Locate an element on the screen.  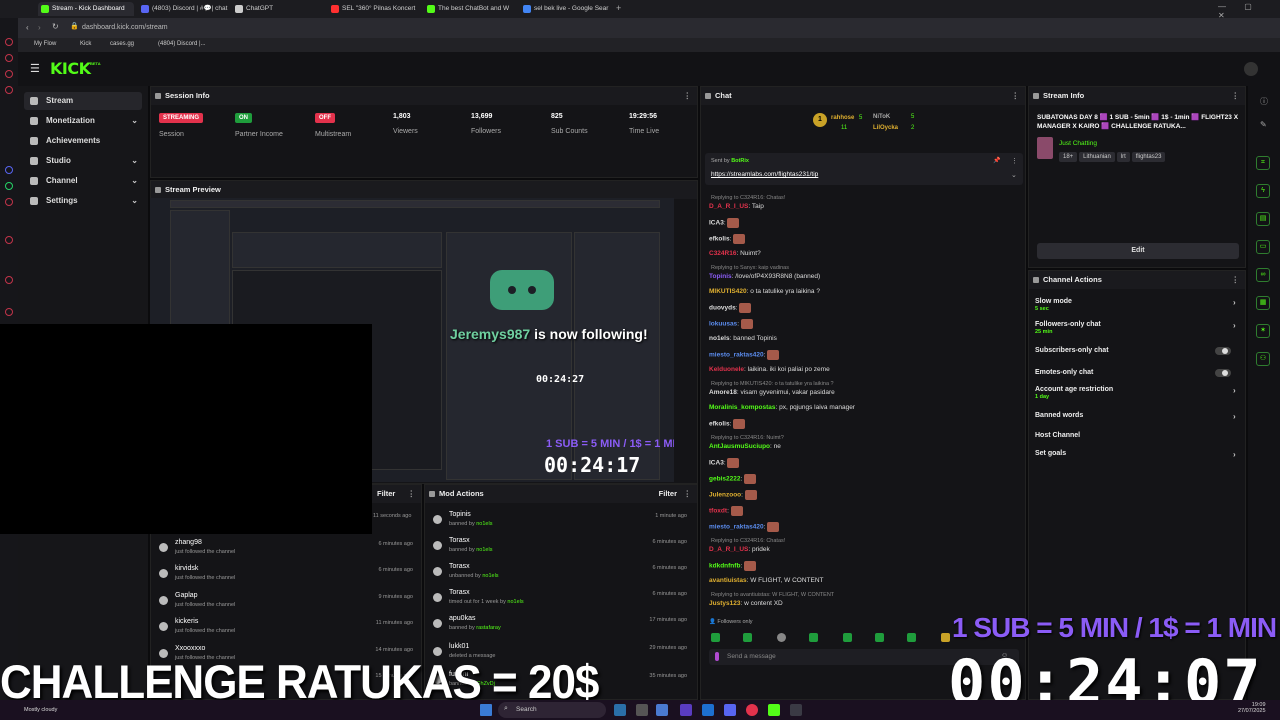
flash-icon: ϟ is located at coordinates (1263, 191).